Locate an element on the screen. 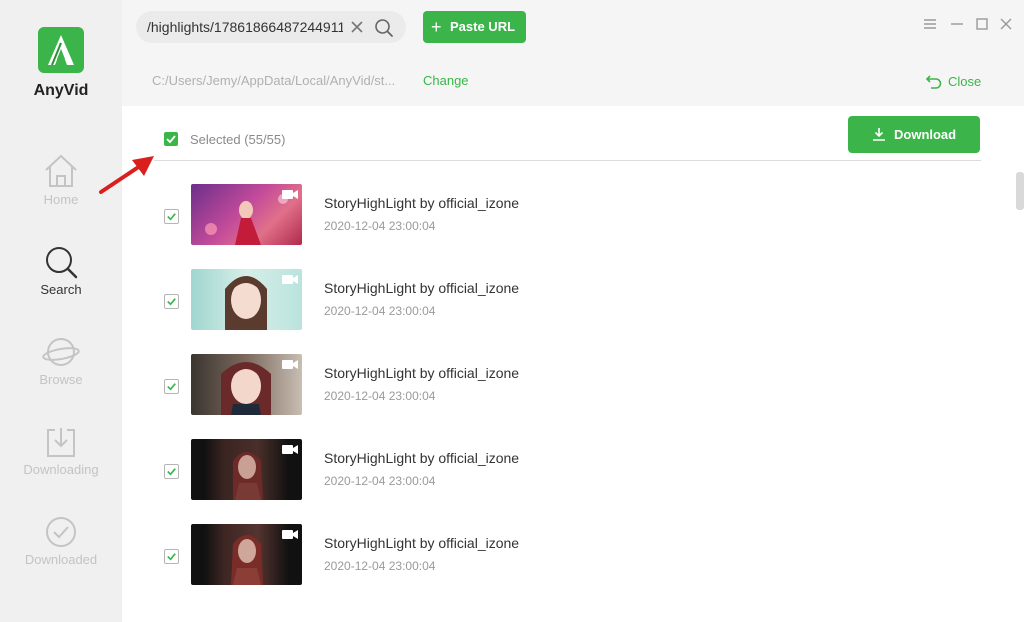 Image resolution: width=1024 pixels, height=622 pixels. window-close-icon is located at coordinates (1006, 24).